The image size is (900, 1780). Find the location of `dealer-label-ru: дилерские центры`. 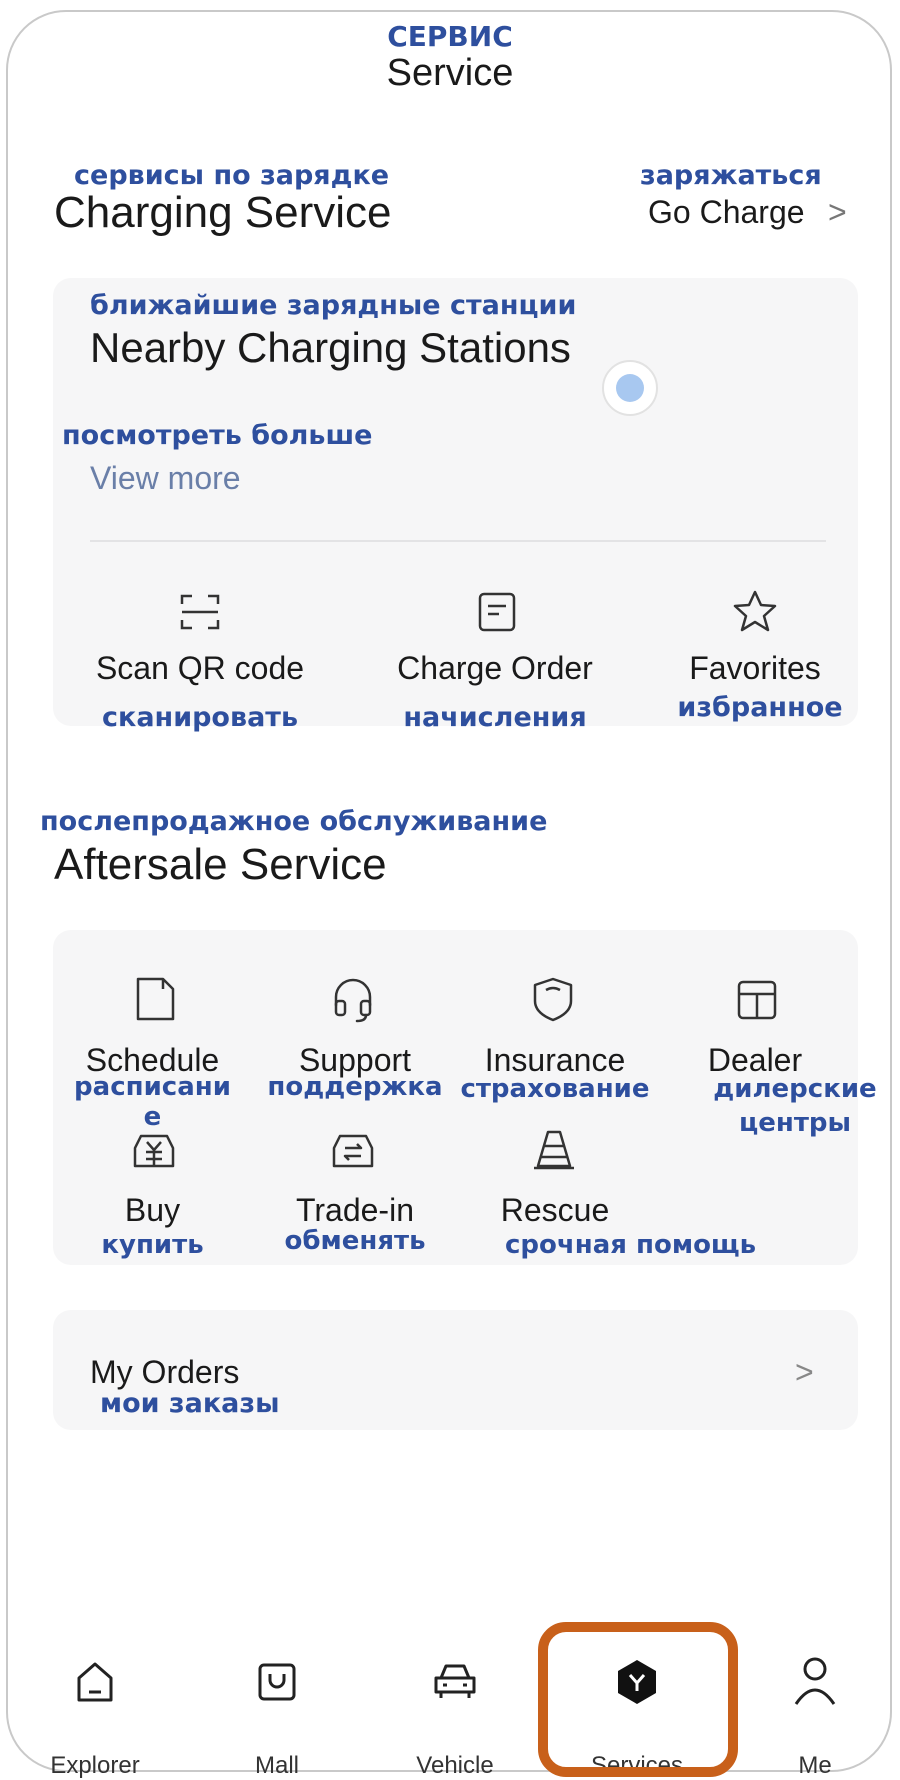

dealer-label-ru: дилерские центры is located at coordinates (795, 1106).